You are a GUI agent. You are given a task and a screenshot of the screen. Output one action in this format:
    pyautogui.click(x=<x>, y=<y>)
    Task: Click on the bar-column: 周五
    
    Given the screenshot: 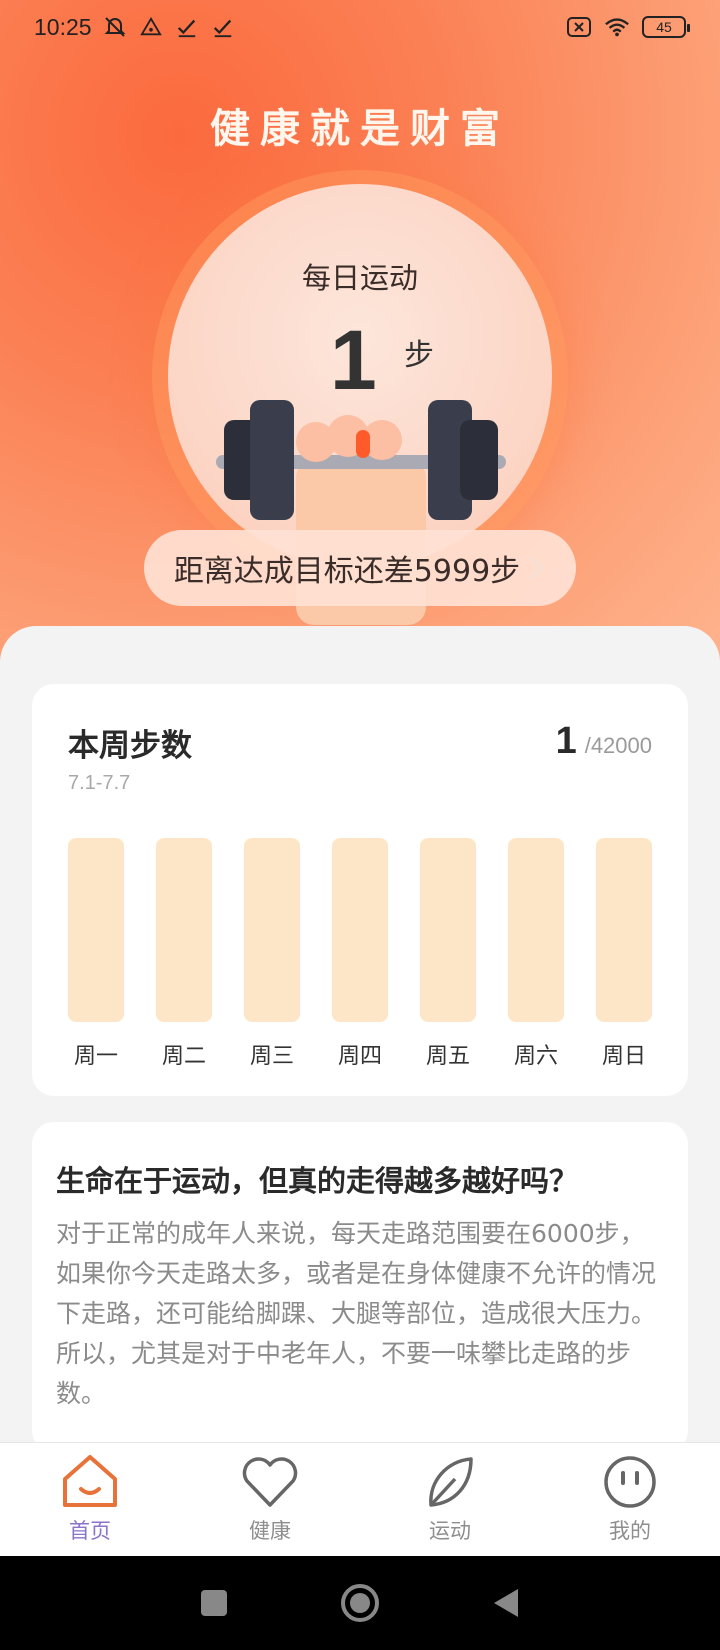 What is the action you would take?
    pyautogui.click(x=448, y=958)
    